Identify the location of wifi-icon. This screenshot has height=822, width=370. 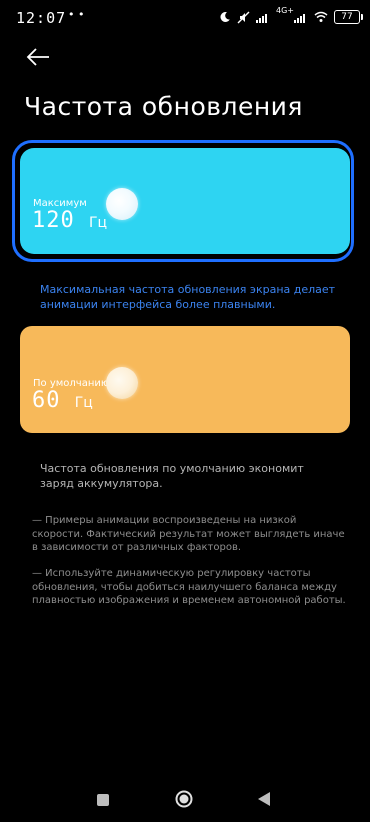
(321, 16).